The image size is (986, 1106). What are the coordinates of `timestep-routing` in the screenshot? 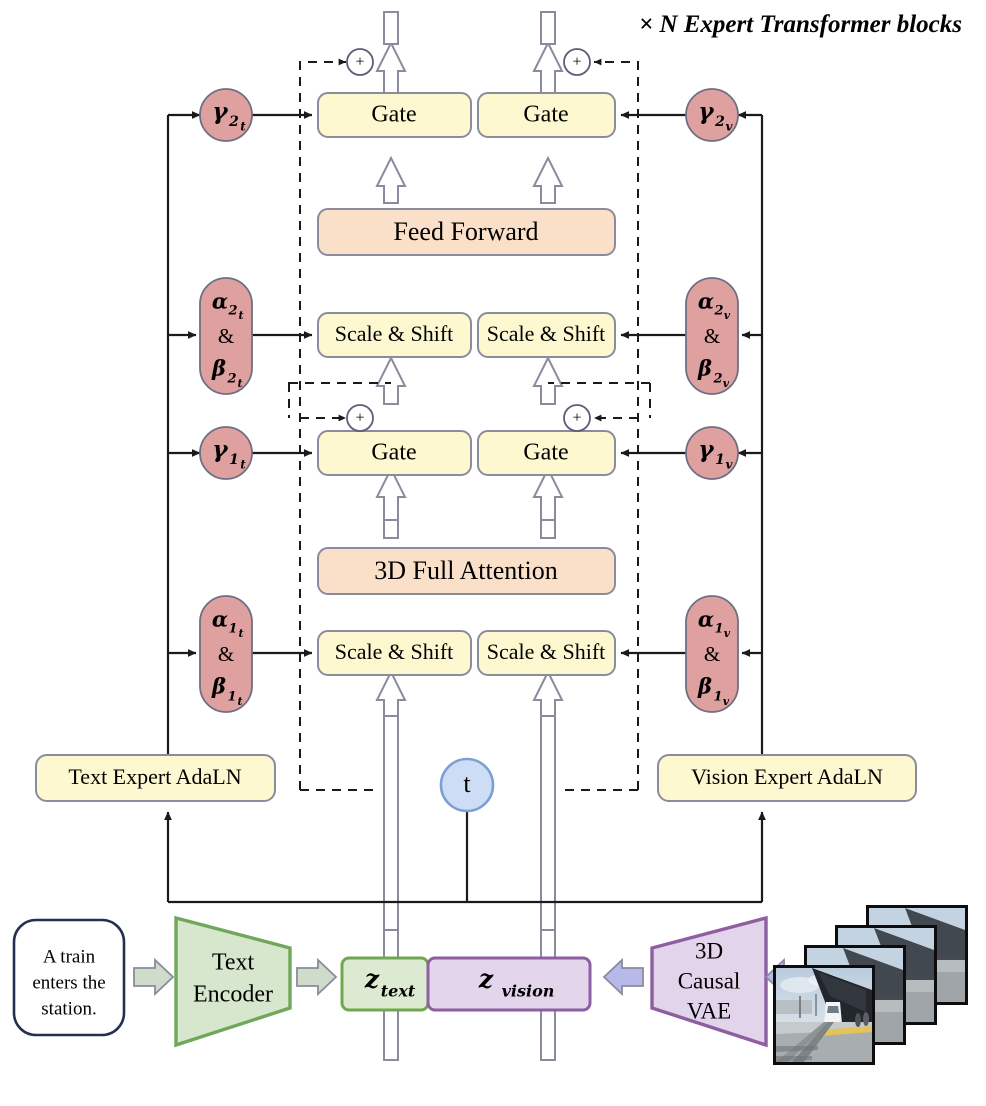 It's located at (465, 857).